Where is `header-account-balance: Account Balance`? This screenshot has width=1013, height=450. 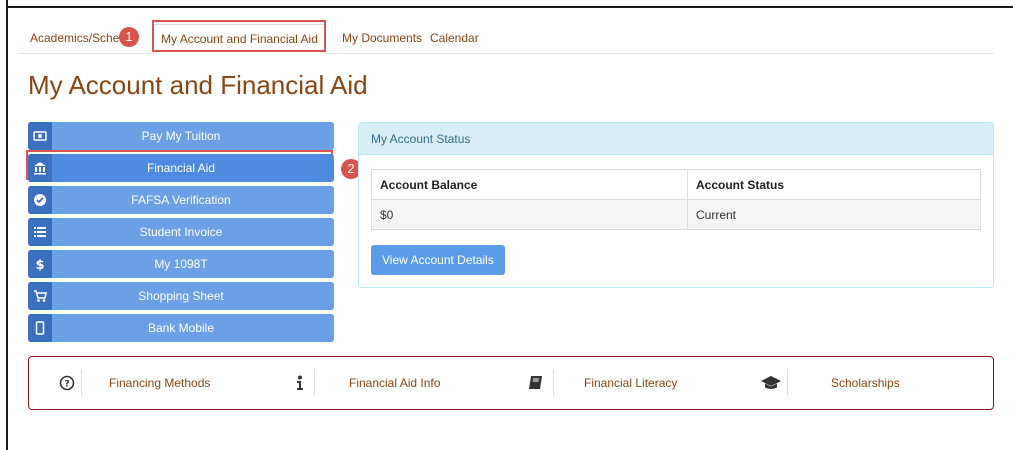
header-account-balance: Account Balance is located at coordinates (529, 184).